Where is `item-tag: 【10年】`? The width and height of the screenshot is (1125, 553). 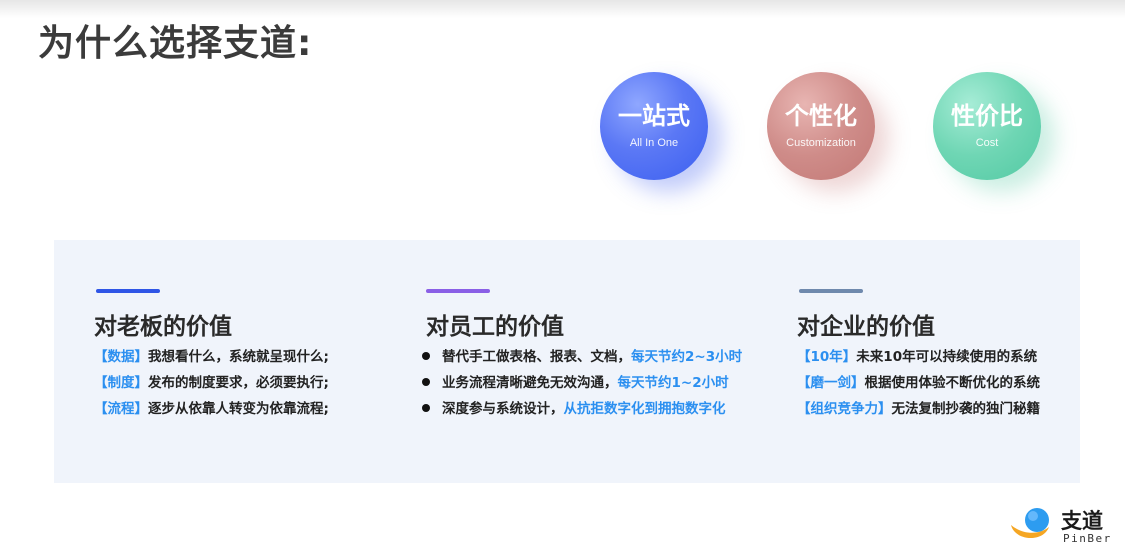 item-tag: 【10年】 is located at coordinates (827, 357).